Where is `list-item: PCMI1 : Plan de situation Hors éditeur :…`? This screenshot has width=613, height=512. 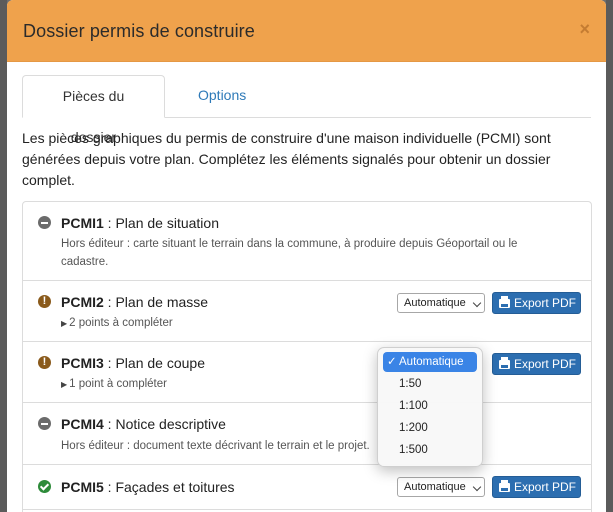
list-item: PCMI1 : Plan de situation Hors éditeur :… is located at coordinates (307, 241).